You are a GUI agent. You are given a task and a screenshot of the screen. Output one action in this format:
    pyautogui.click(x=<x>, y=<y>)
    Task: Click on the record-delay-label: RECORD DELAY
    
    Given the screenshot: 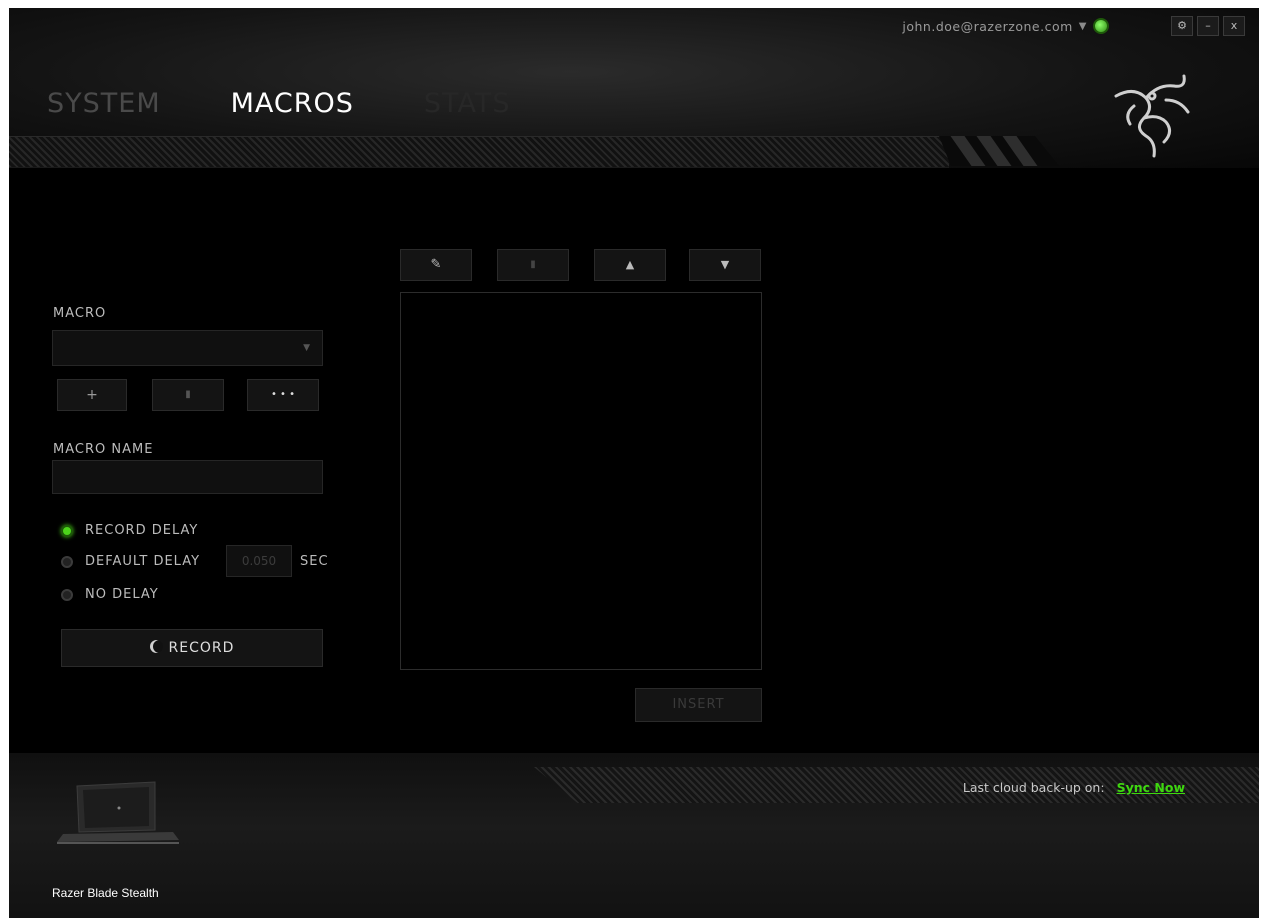 What is the action you would take?
    pyautogui.click(x=142, y=530)
    